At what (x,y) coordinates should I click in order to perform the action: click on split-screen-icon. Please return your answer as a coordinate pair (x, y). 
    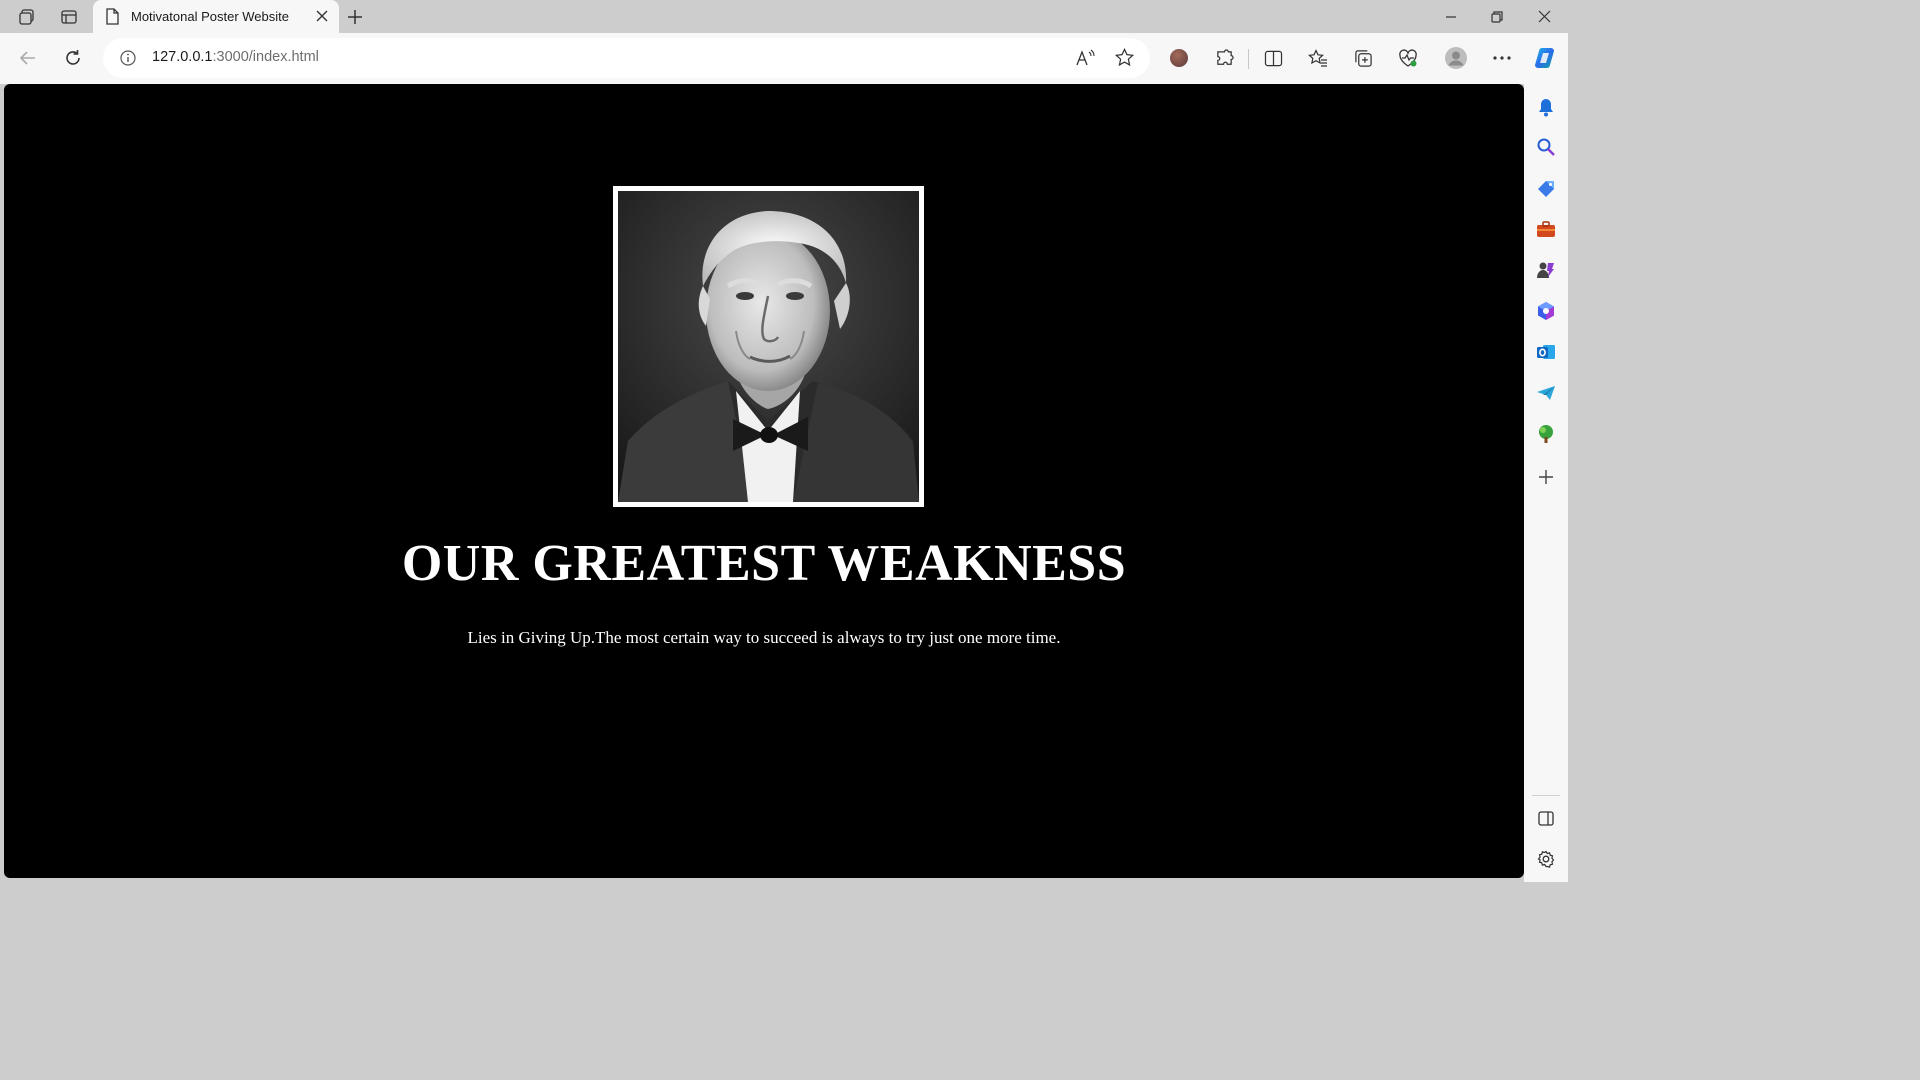
    Looking at the image, I should click on (1273, 58).